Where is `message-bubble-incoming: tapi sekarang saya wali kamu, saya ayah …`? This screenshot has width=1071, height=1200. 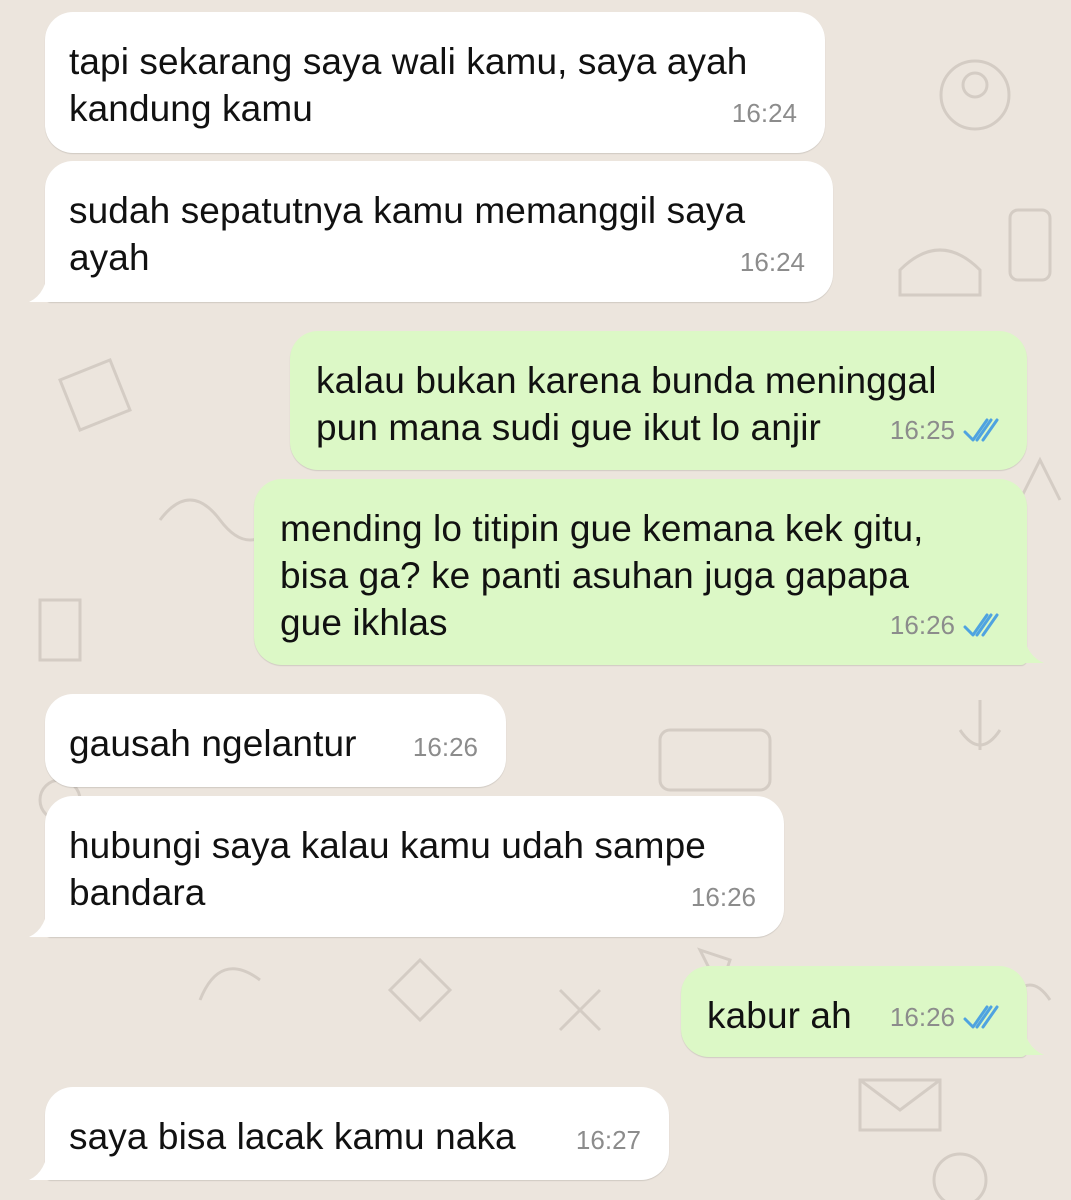
message-bubble-incoming: tapi sekarang saya wali kamu, saya ayah … is located at coordinates (435, 82).